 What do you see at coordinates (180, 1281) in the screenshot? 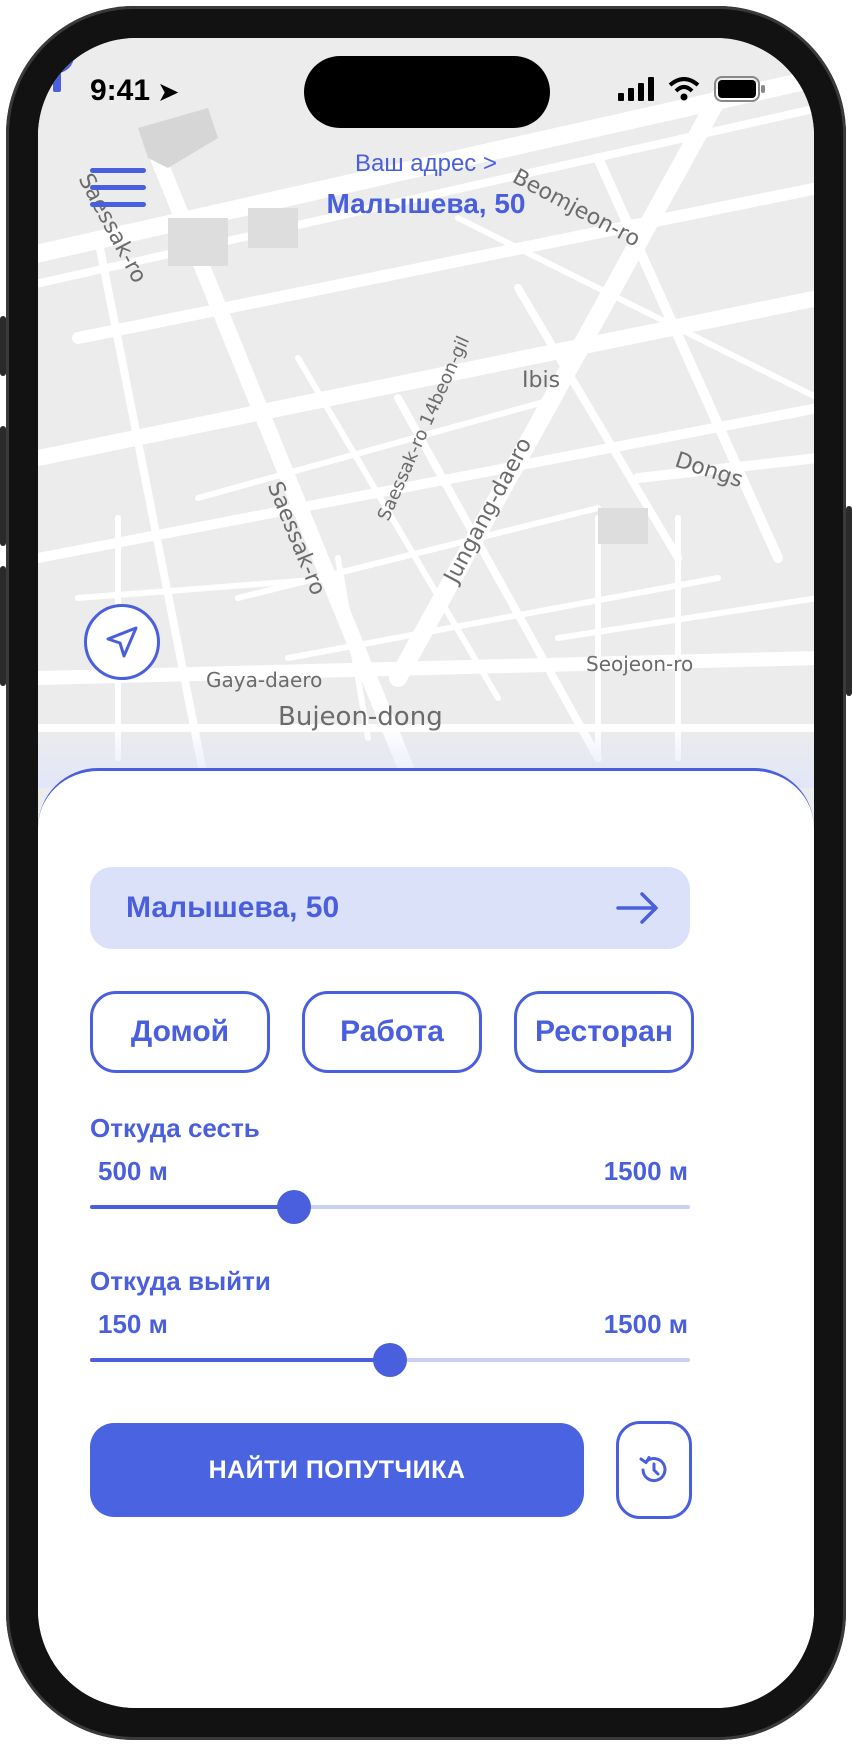
I see `slider-to-title: Откуда выйти` at bounding box center [180, 1281].